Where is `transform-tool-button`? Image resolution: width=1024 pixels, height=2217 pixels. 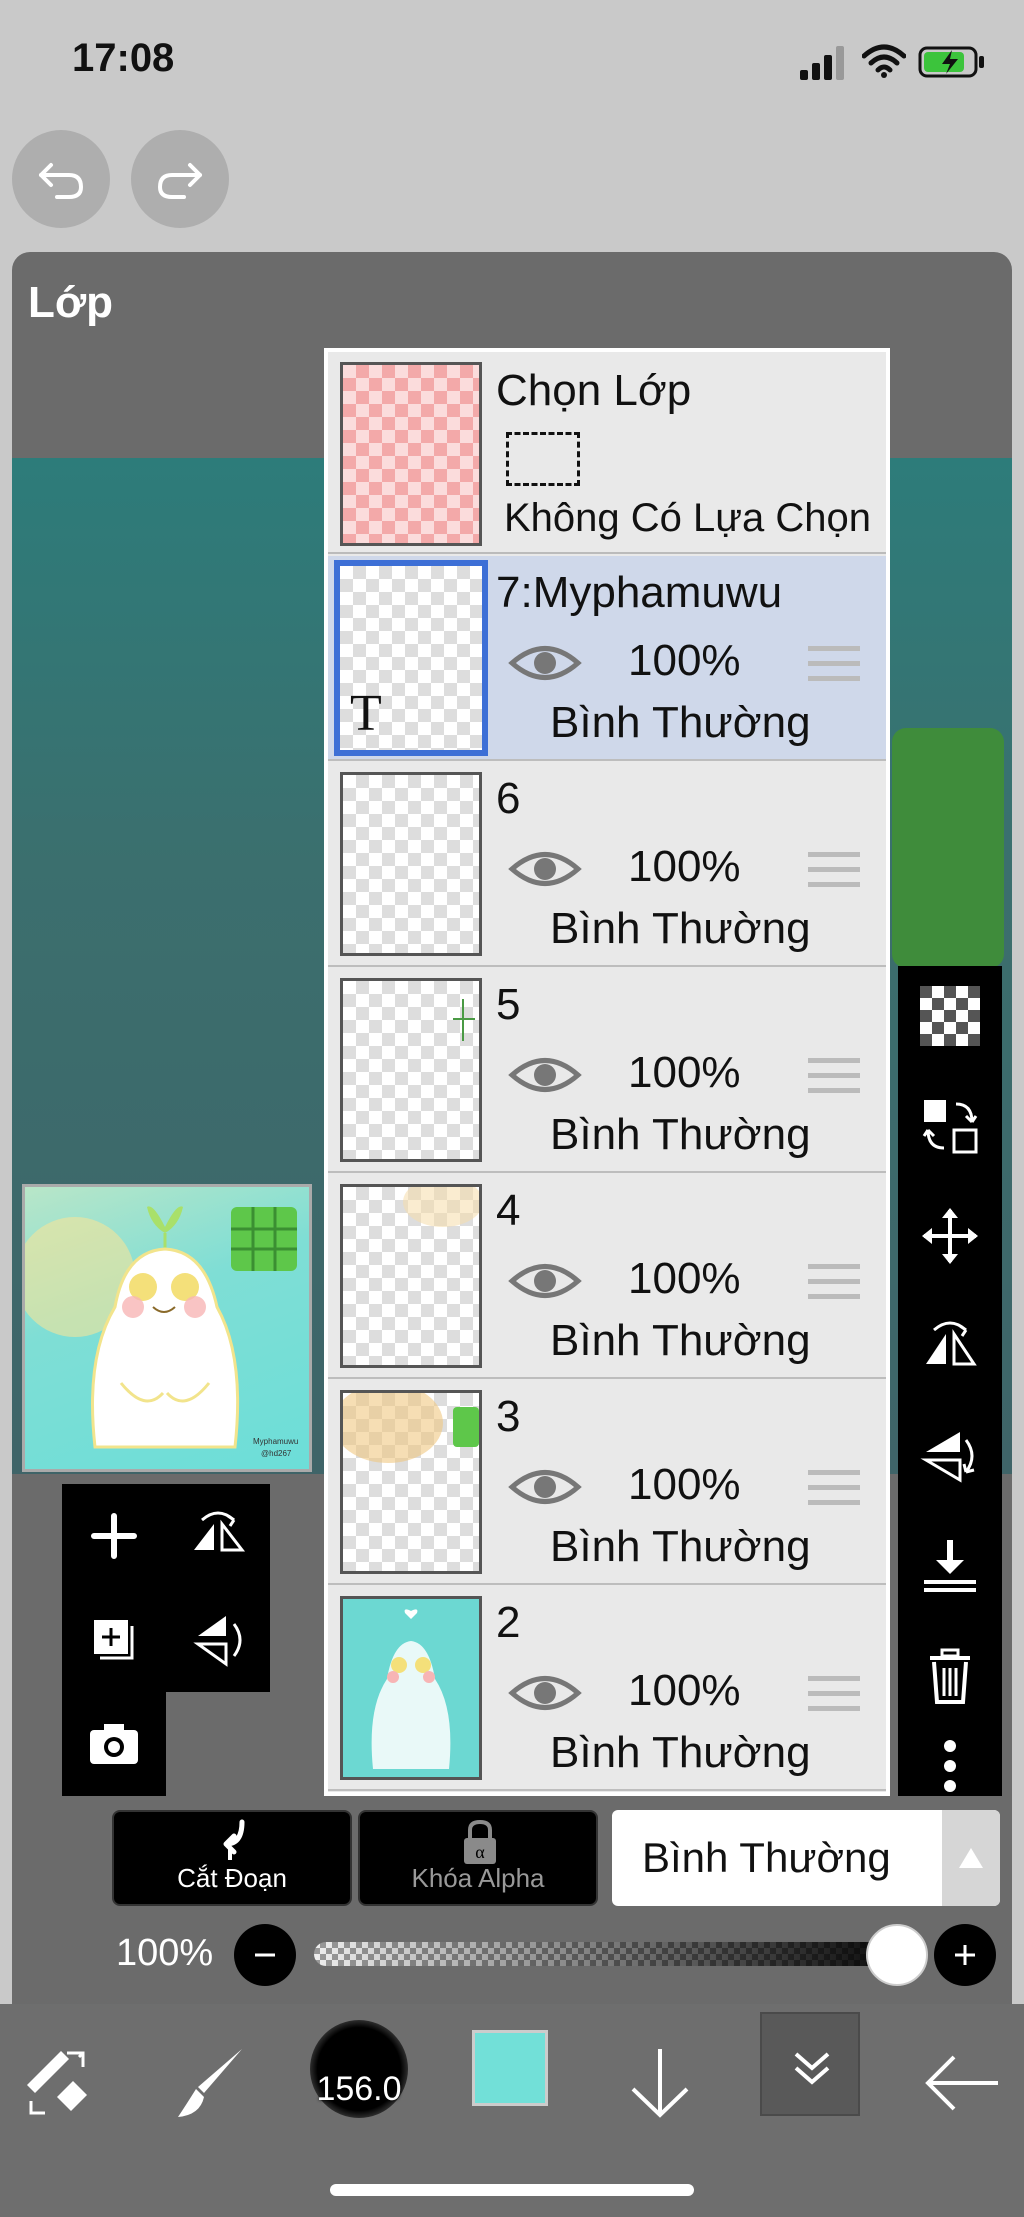
transform-tool-button is located at coordinates (59, 2083).